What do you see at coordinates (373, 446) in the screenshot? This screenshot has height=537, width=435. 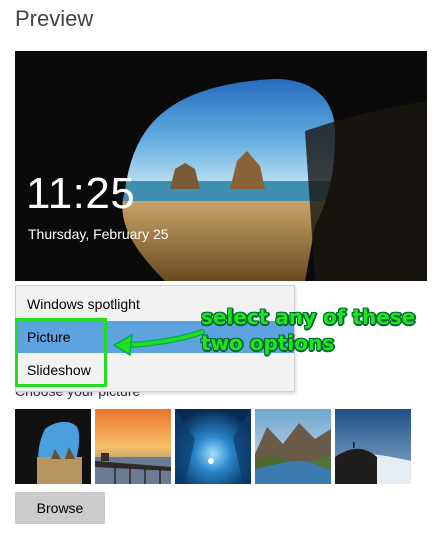 I see `thumbnail-hill-above-clouds` at bounding box center [373, 446].